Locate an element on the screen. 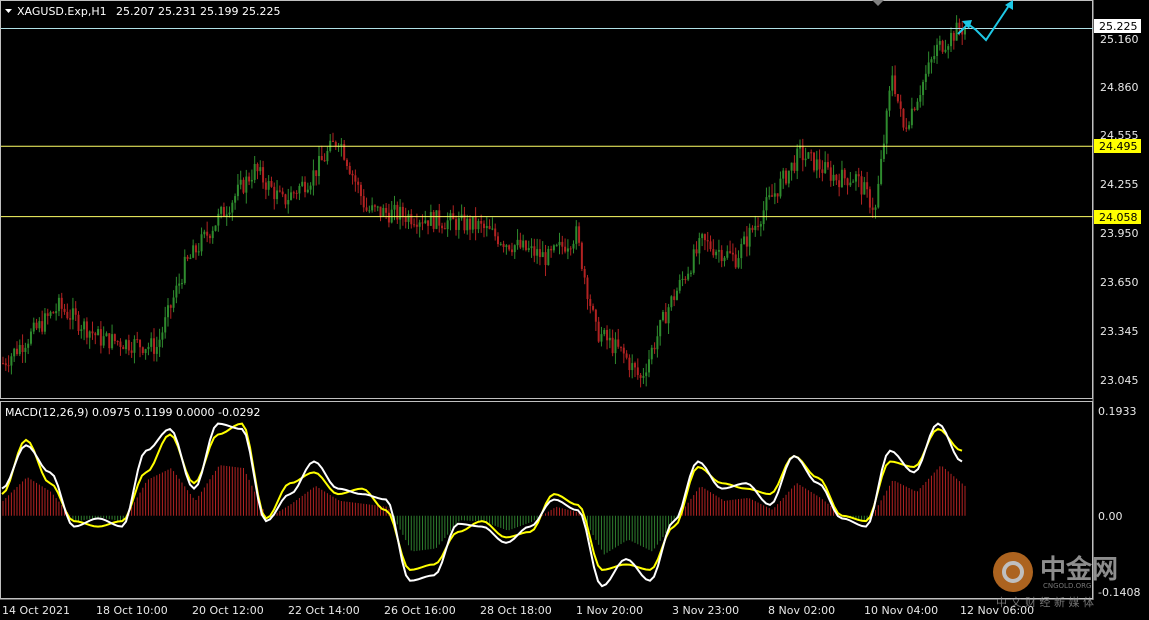 The height and width of the screenshot is (620, 1149). price-tick: 23.345 is located at coordinates (1119, 331).